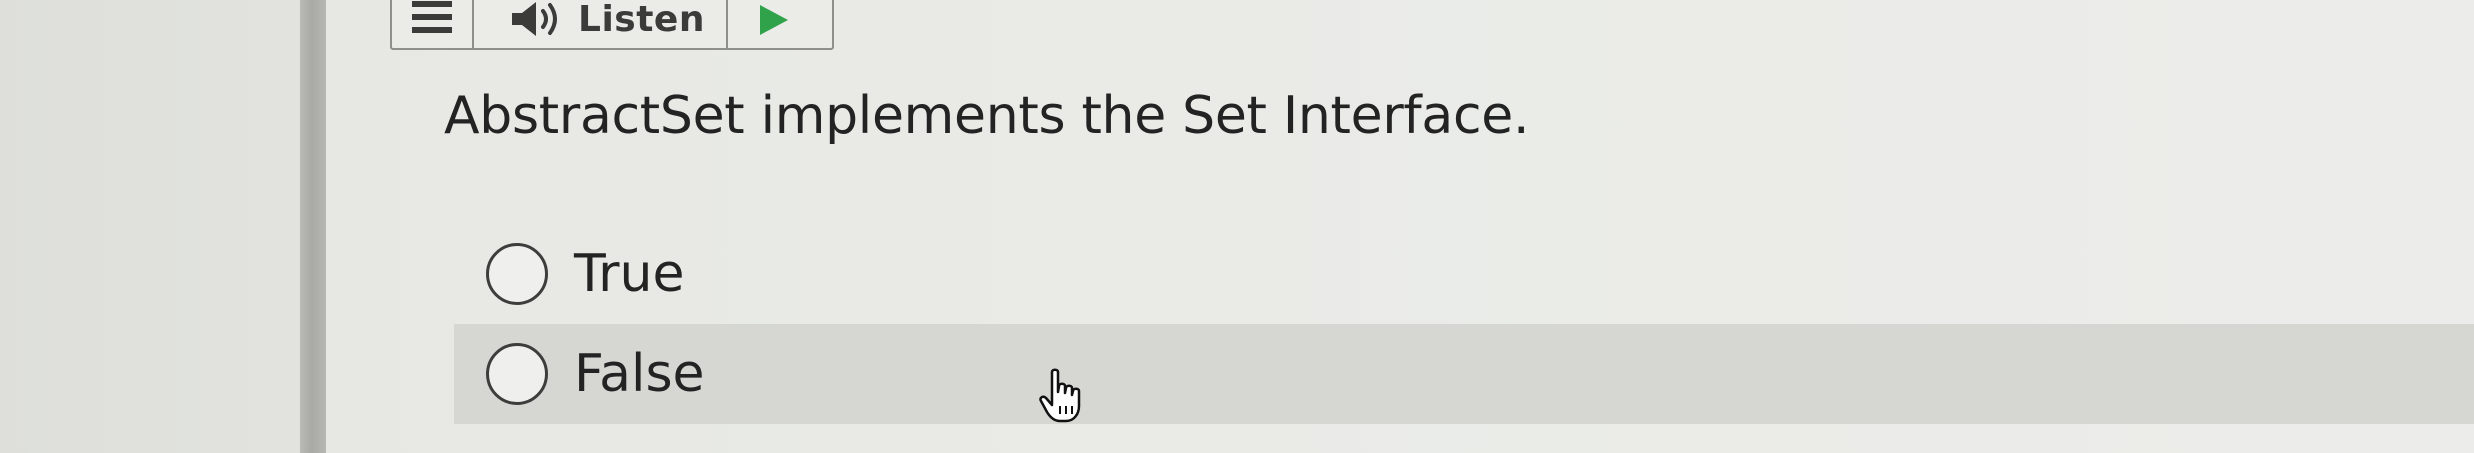  I want to click on left-margin, so click(150, 226).